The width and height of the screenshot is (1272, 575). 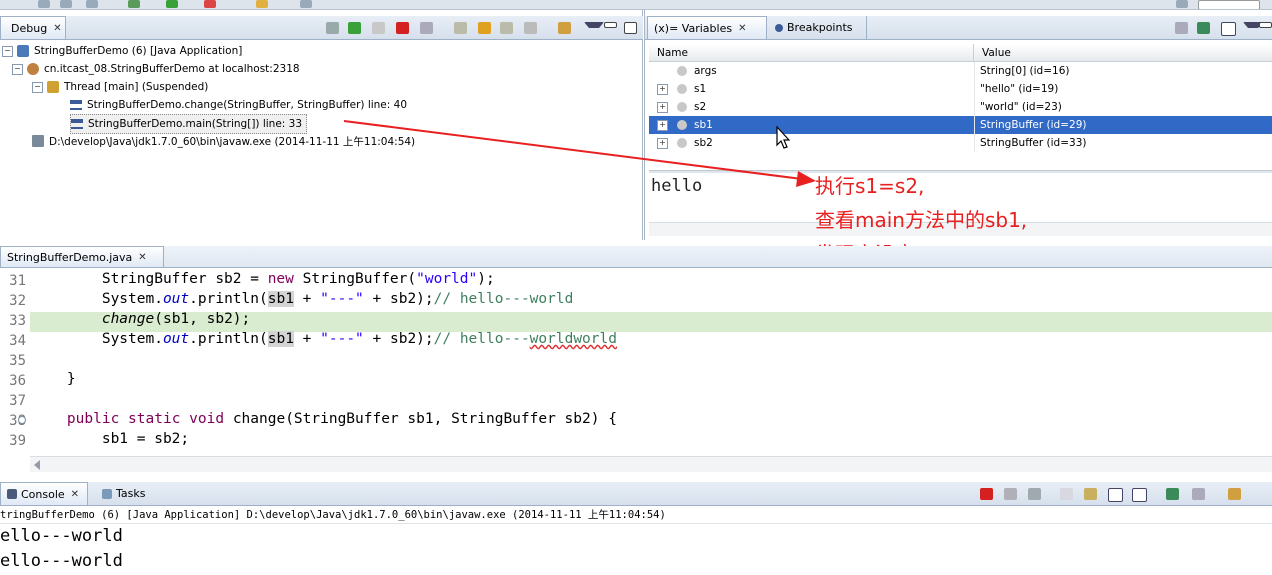 What do you see at coordinates (693, 28) in the screenshot?
I see `tab-variables-label: (x)= Variables` at bounding box center [693, 28].